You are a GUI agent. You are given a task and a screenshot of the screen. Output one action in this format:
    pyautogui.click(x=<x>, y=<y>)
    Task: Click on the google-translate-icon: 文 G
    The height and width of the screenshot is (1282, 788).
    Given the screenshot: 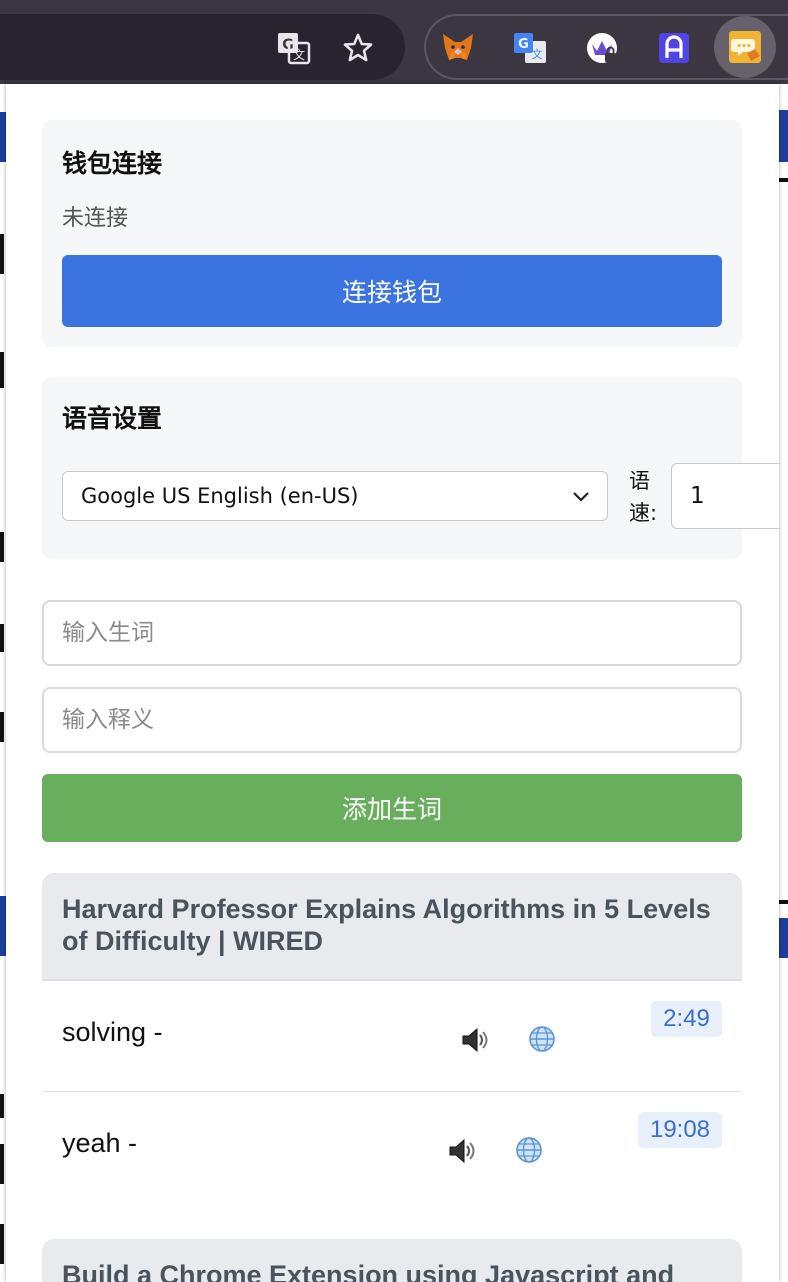 What is the action you would take?
    pyautogui.click(x=530, y=48)
    